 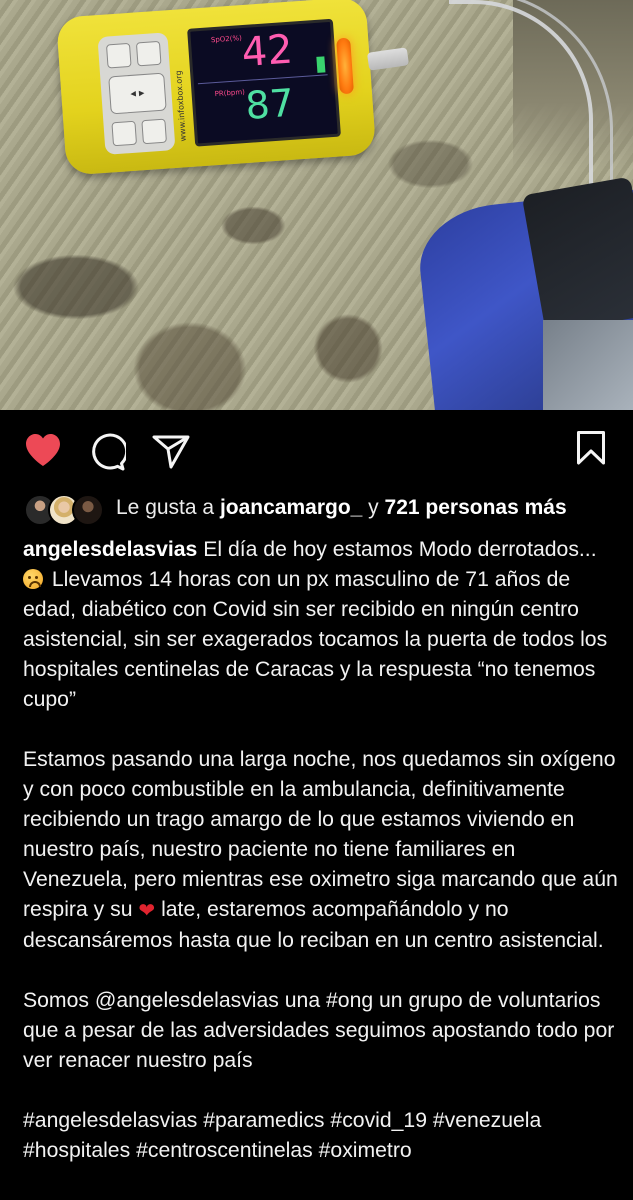 I want to click on signal-bar, so click(x=321, y=64).